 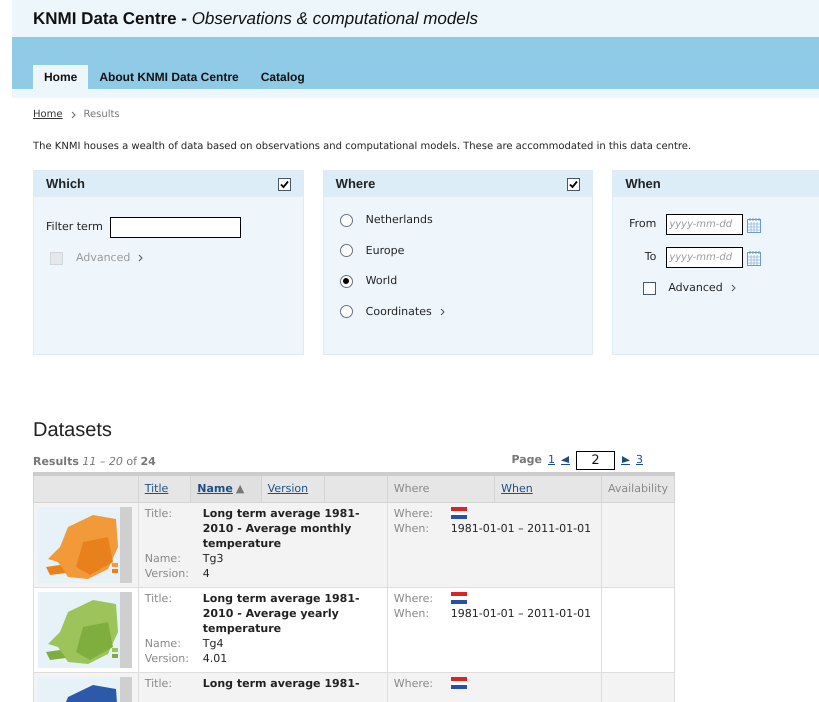 What do you see at coordinates (643, 224) in the screenshot?
I see `field-label: From` at bounding box center [643, 224].